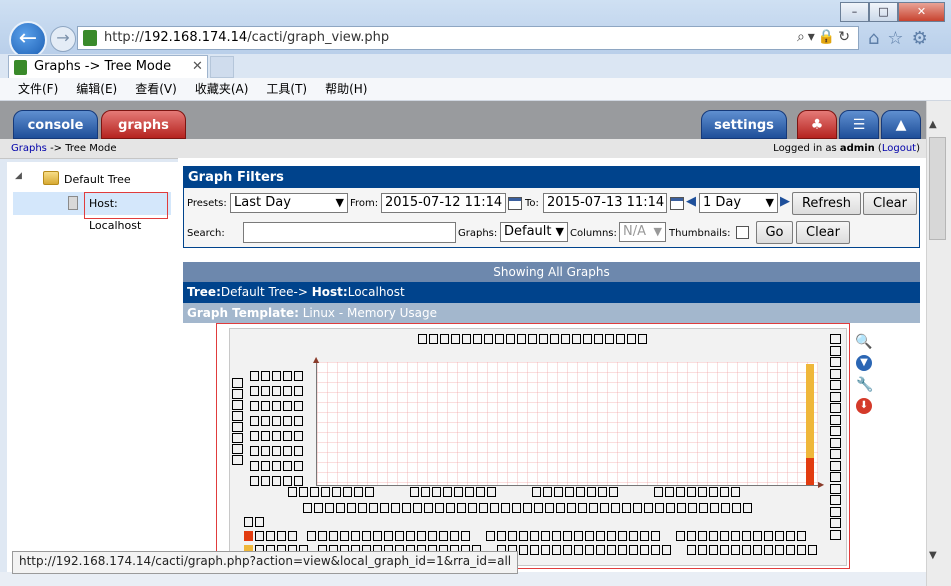 The image size is (951, 586). What do you see at coordinates (143, 124) in the screenshot?
I see `tab-graphs: graphs` at bounding box center [143, 124].